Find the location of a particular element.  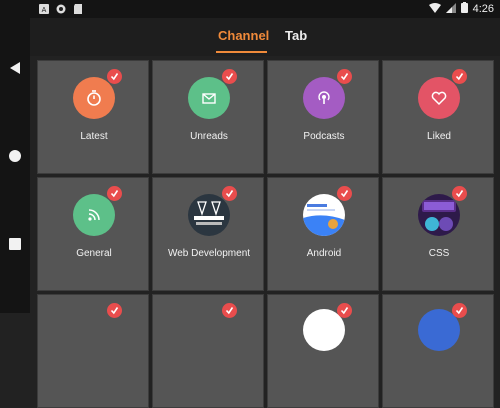

heart-icon is located at coordinates (439, 98).